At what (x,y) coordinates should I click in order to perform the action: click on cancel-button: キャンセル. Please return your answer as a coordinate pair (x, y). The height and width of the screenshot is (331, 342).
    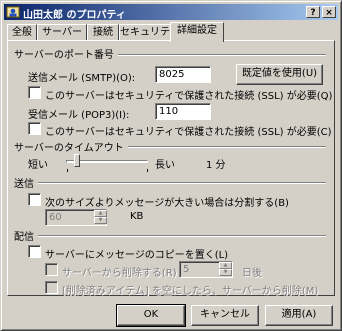
    Looking at the image, I should click on (225, 315).